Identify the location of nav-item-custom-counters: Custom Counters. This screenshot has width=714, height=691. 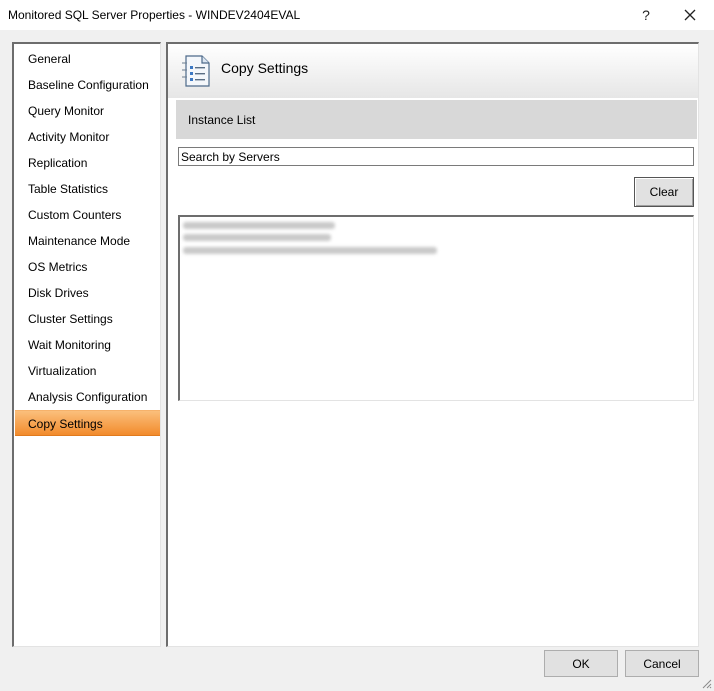
(87, 215).